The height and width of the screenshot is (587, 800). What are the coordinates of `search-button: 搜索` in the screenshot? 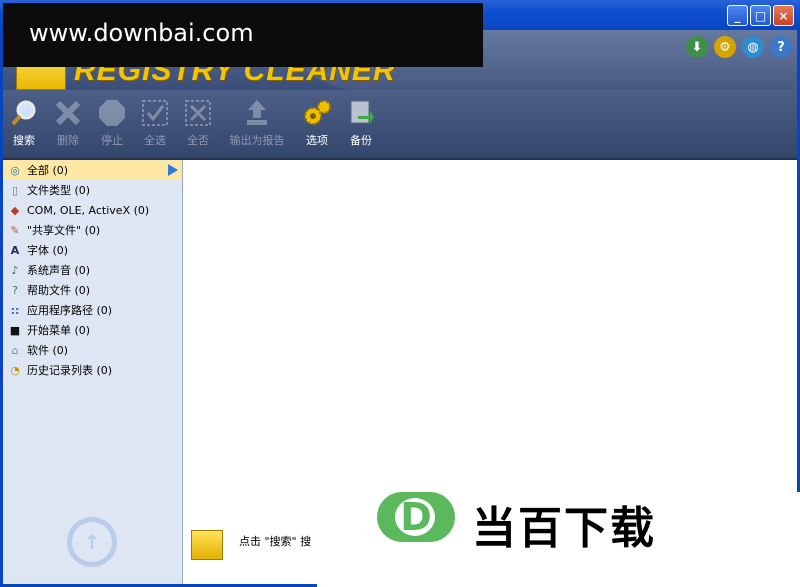 It's located at (24, 125).